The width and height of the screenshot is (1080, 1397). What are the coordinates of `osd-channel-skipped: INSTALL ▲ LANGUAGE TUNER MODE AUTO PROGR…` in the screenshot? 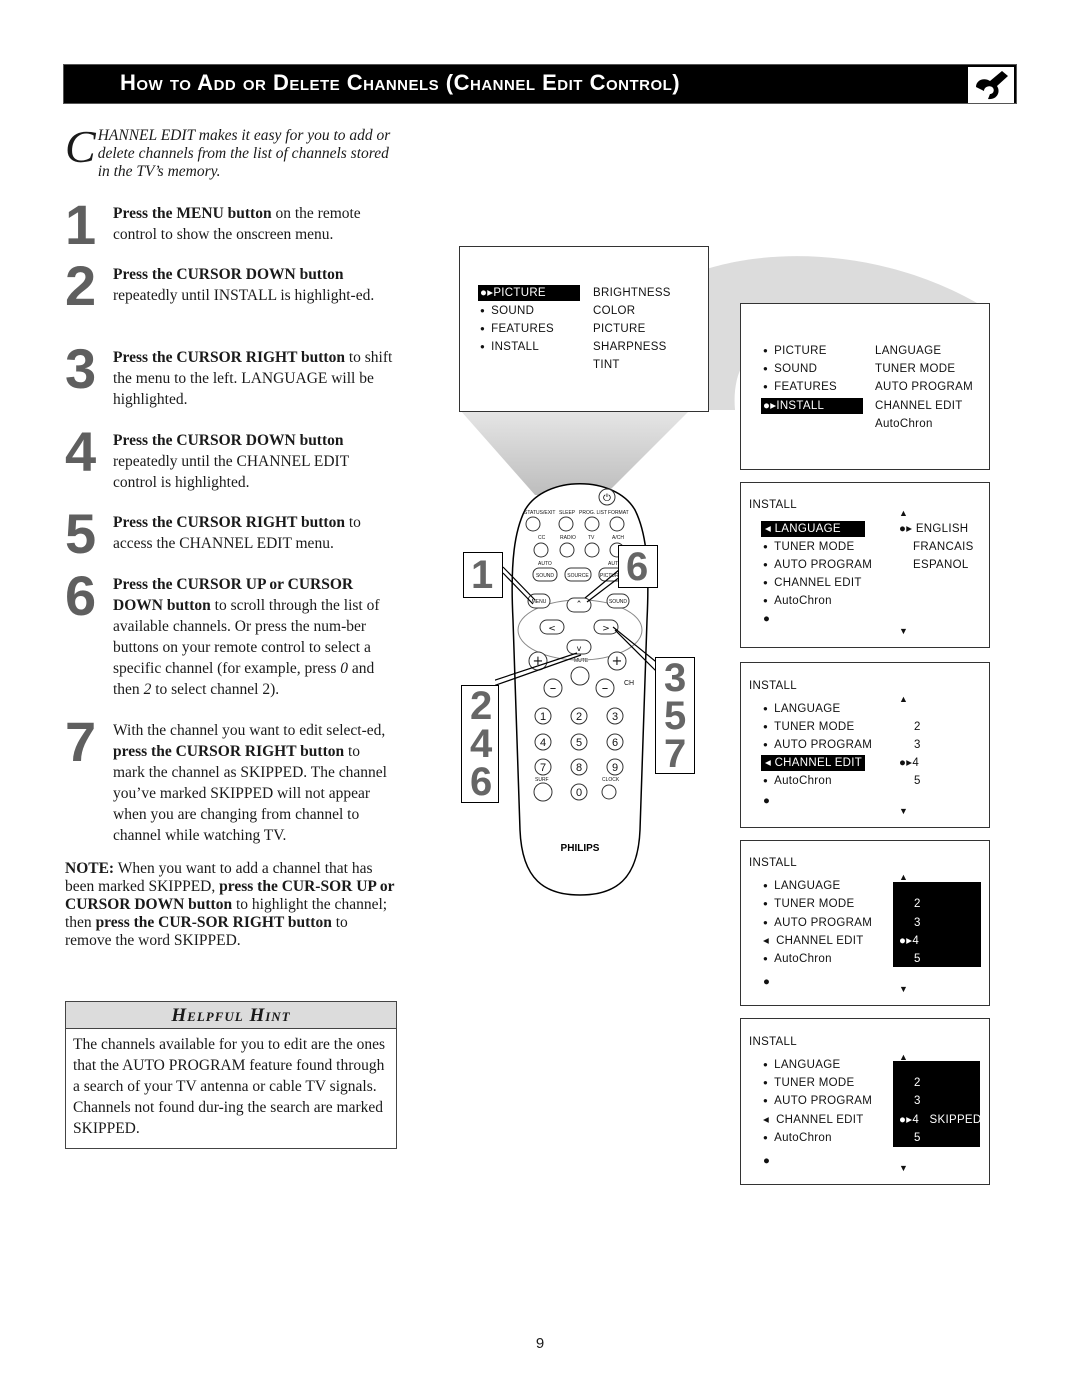 It's located at (865, 1101).